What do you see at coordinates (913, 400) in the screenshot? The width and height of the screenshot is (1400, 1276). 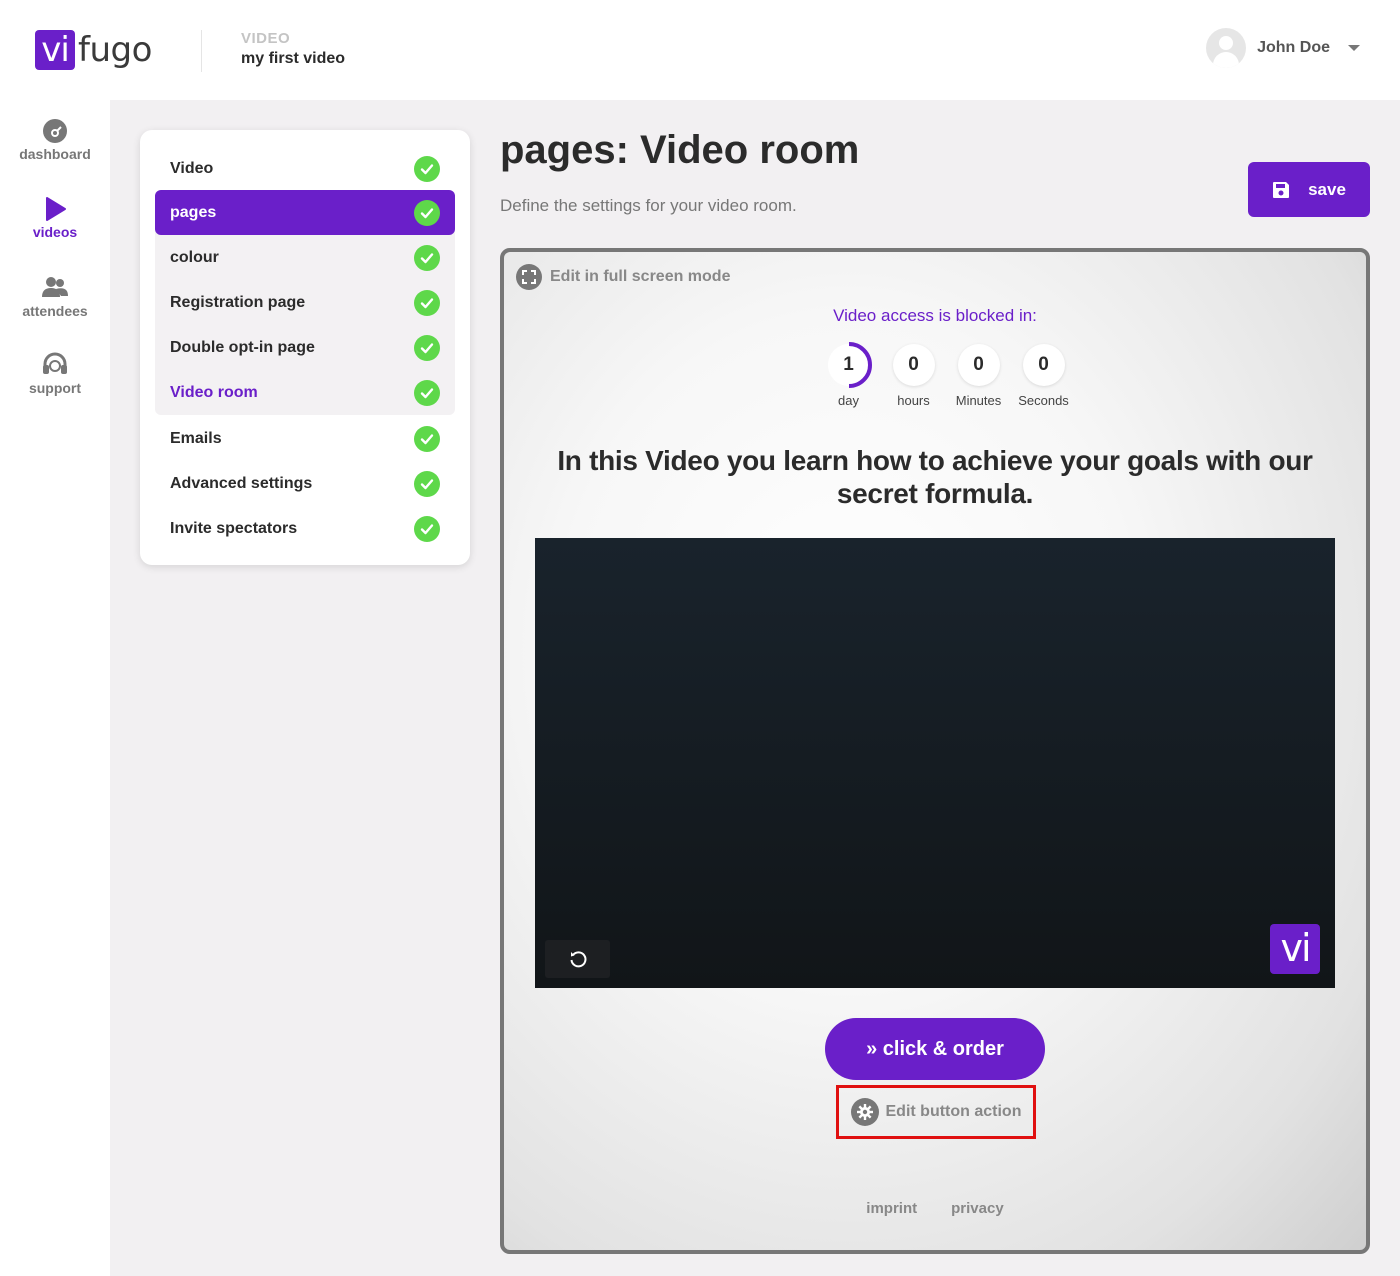 I see `countdown-label: hours` at bounding box center [913, 400].